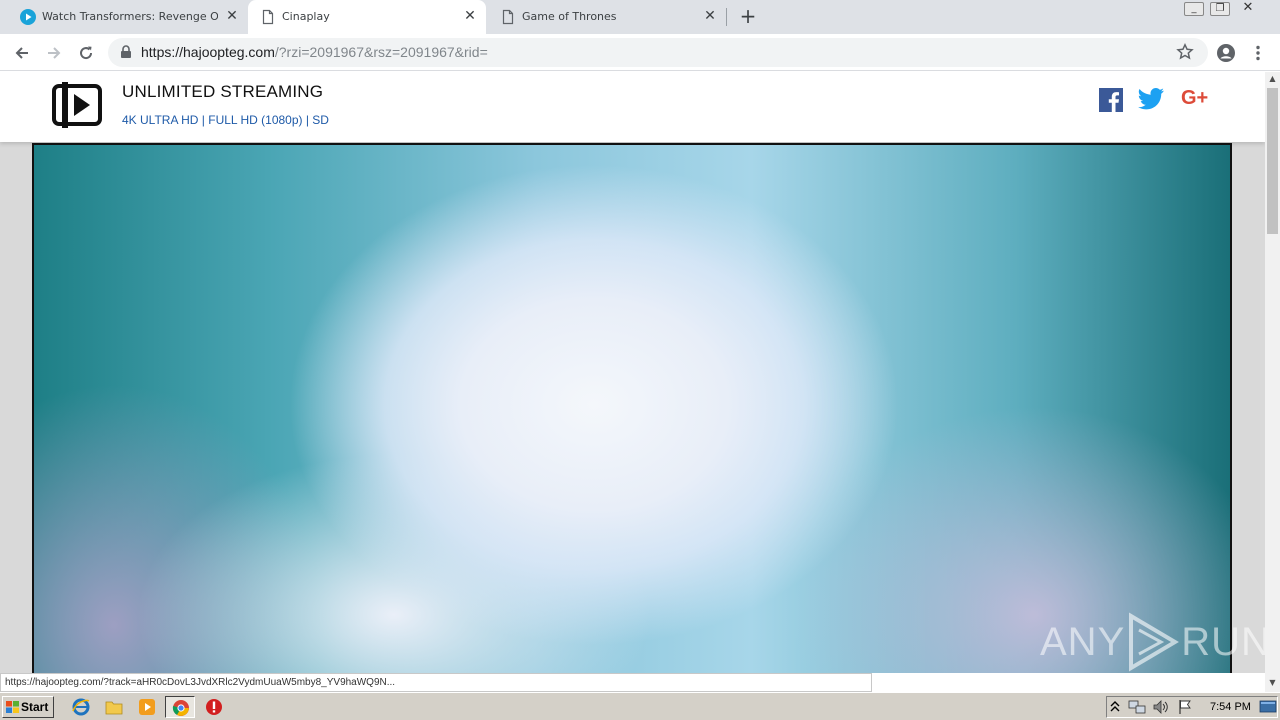  Describe the element at coordinates (1185, 52) in the screenshot. I see `bookmark-star-icon` at that location.